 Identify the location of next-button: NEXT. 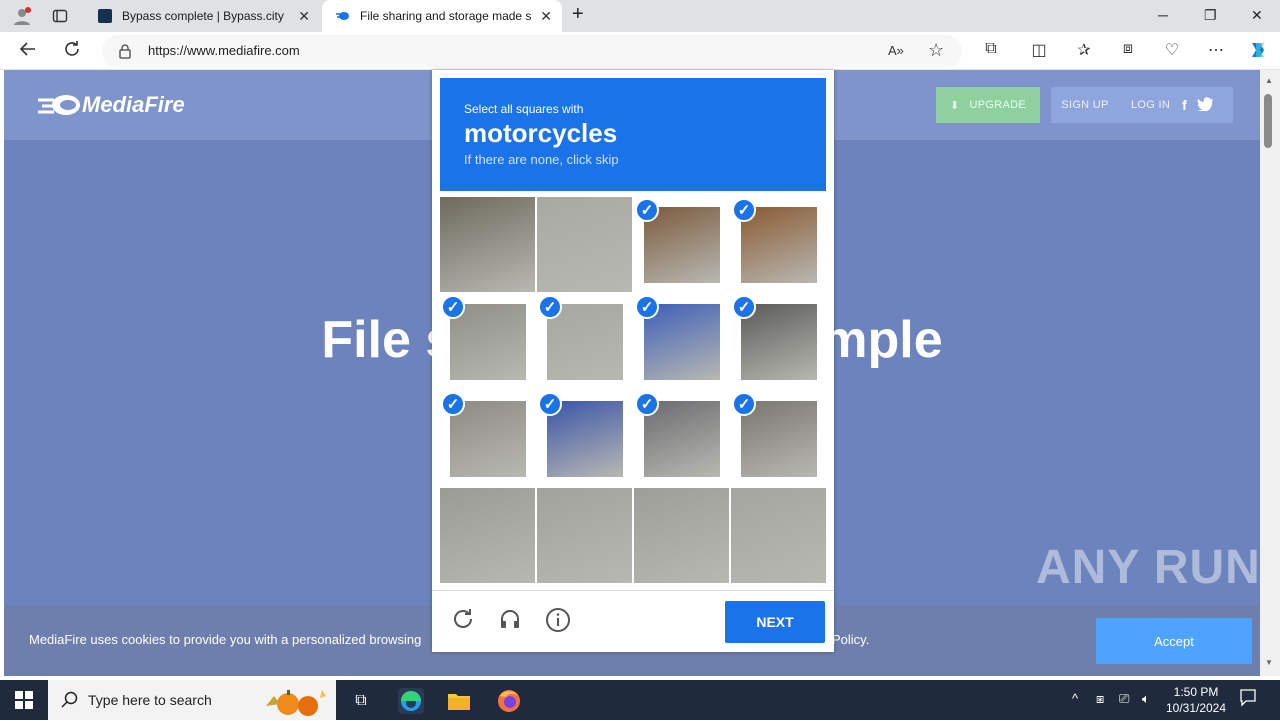
(775, 622).